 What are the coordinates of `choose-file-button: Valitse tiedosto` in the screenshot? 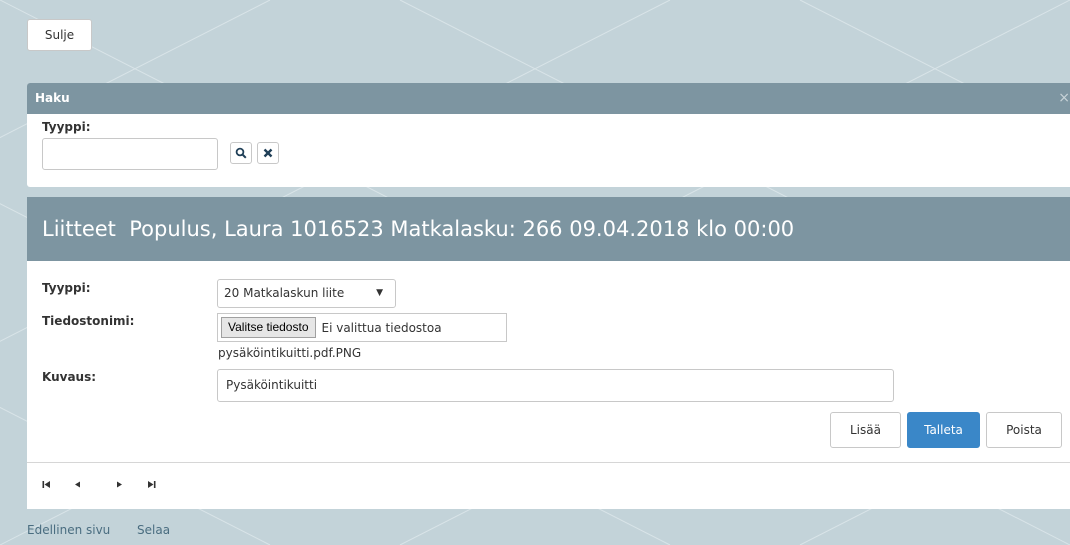 It's located at (268, 327).